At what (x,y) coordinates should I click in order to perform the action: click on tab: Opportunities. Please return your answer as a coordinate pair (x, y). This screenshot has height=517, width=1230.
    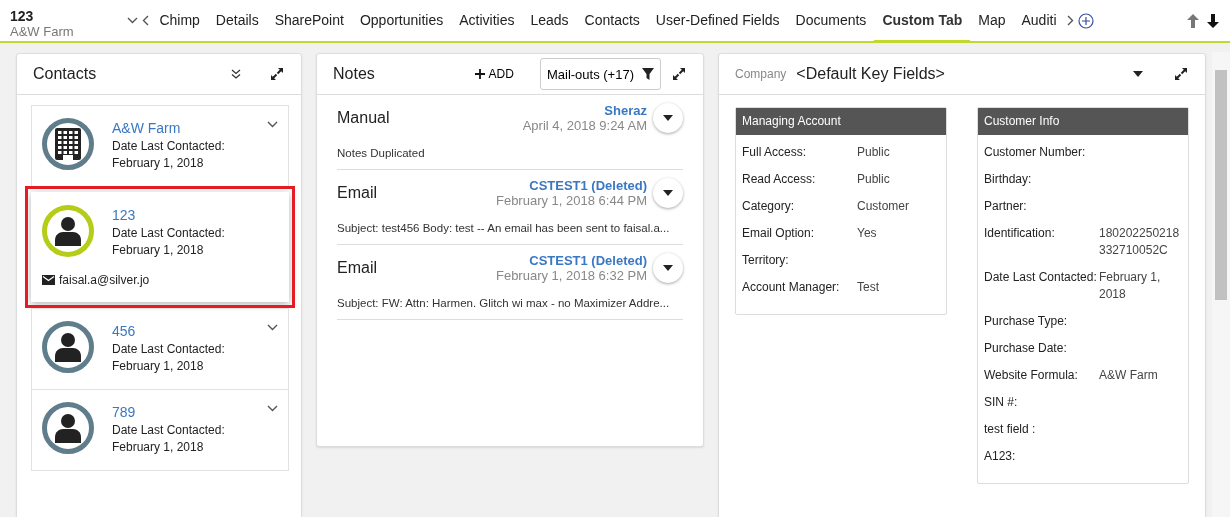
    Looking at the image, I should click on (401, 21).